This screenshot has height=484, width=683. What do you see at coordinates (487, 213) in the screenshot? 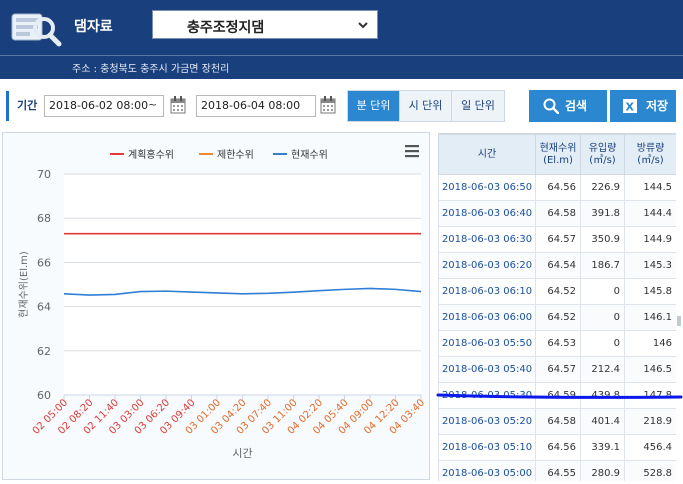
I see `cell-time: 2018-06-03 06:40` at bounding box center [487, 213].